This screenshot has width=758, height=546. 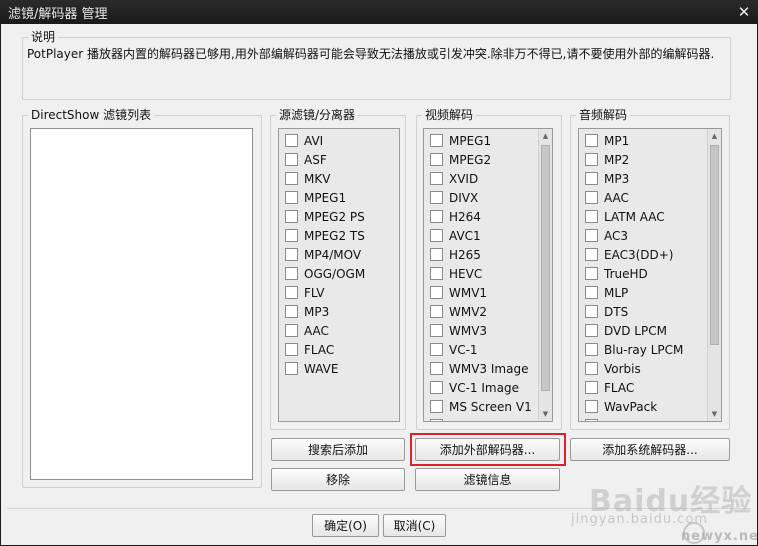 I want to click on search-add-button: 搜索后添加, so click(x=338, y=449).